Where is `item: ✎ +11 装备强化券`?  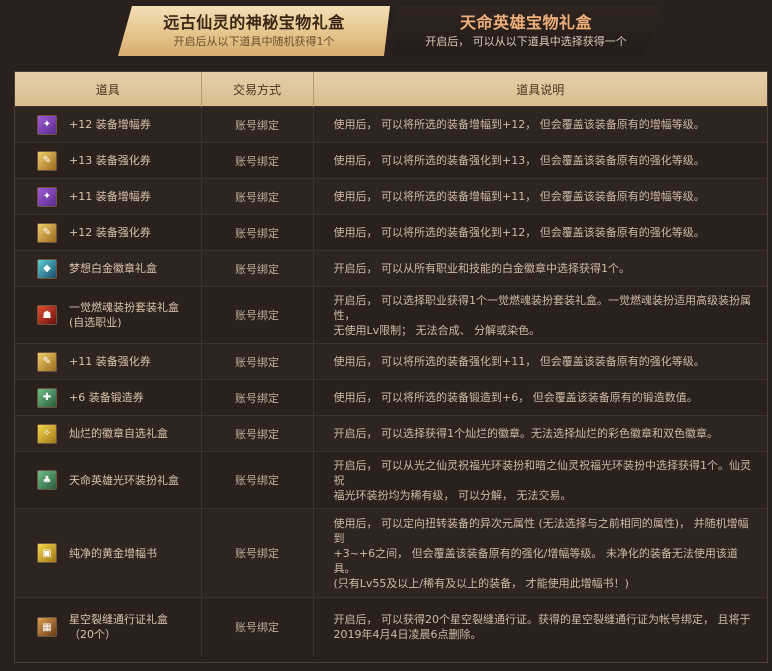 item: ✎ +11 装备强化券 is located at coordinates (118, 361).